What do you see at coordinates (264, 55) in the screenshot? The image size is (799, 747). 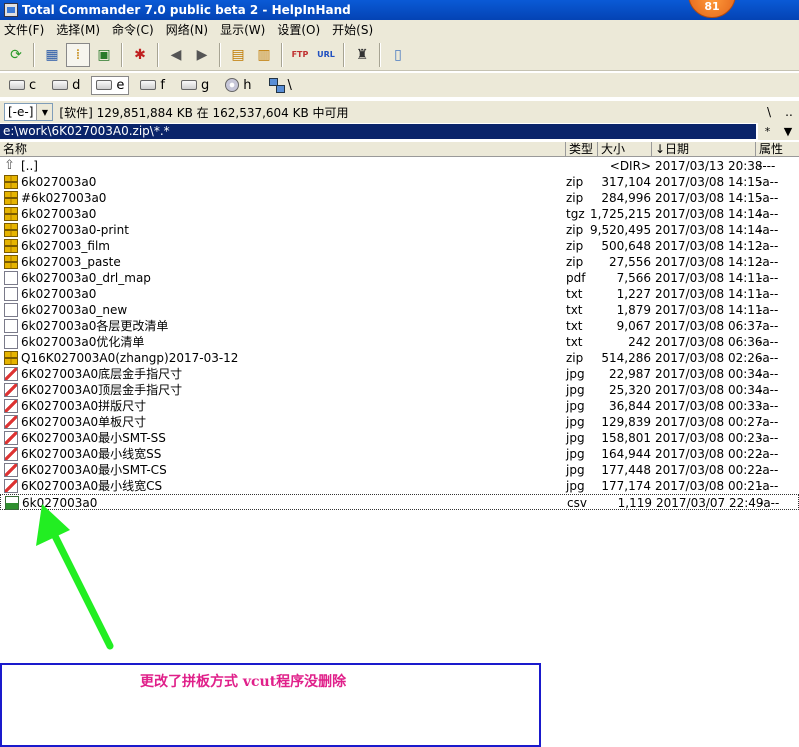 I see `unpack-icon: ▥` at bounding box center [264, 55].